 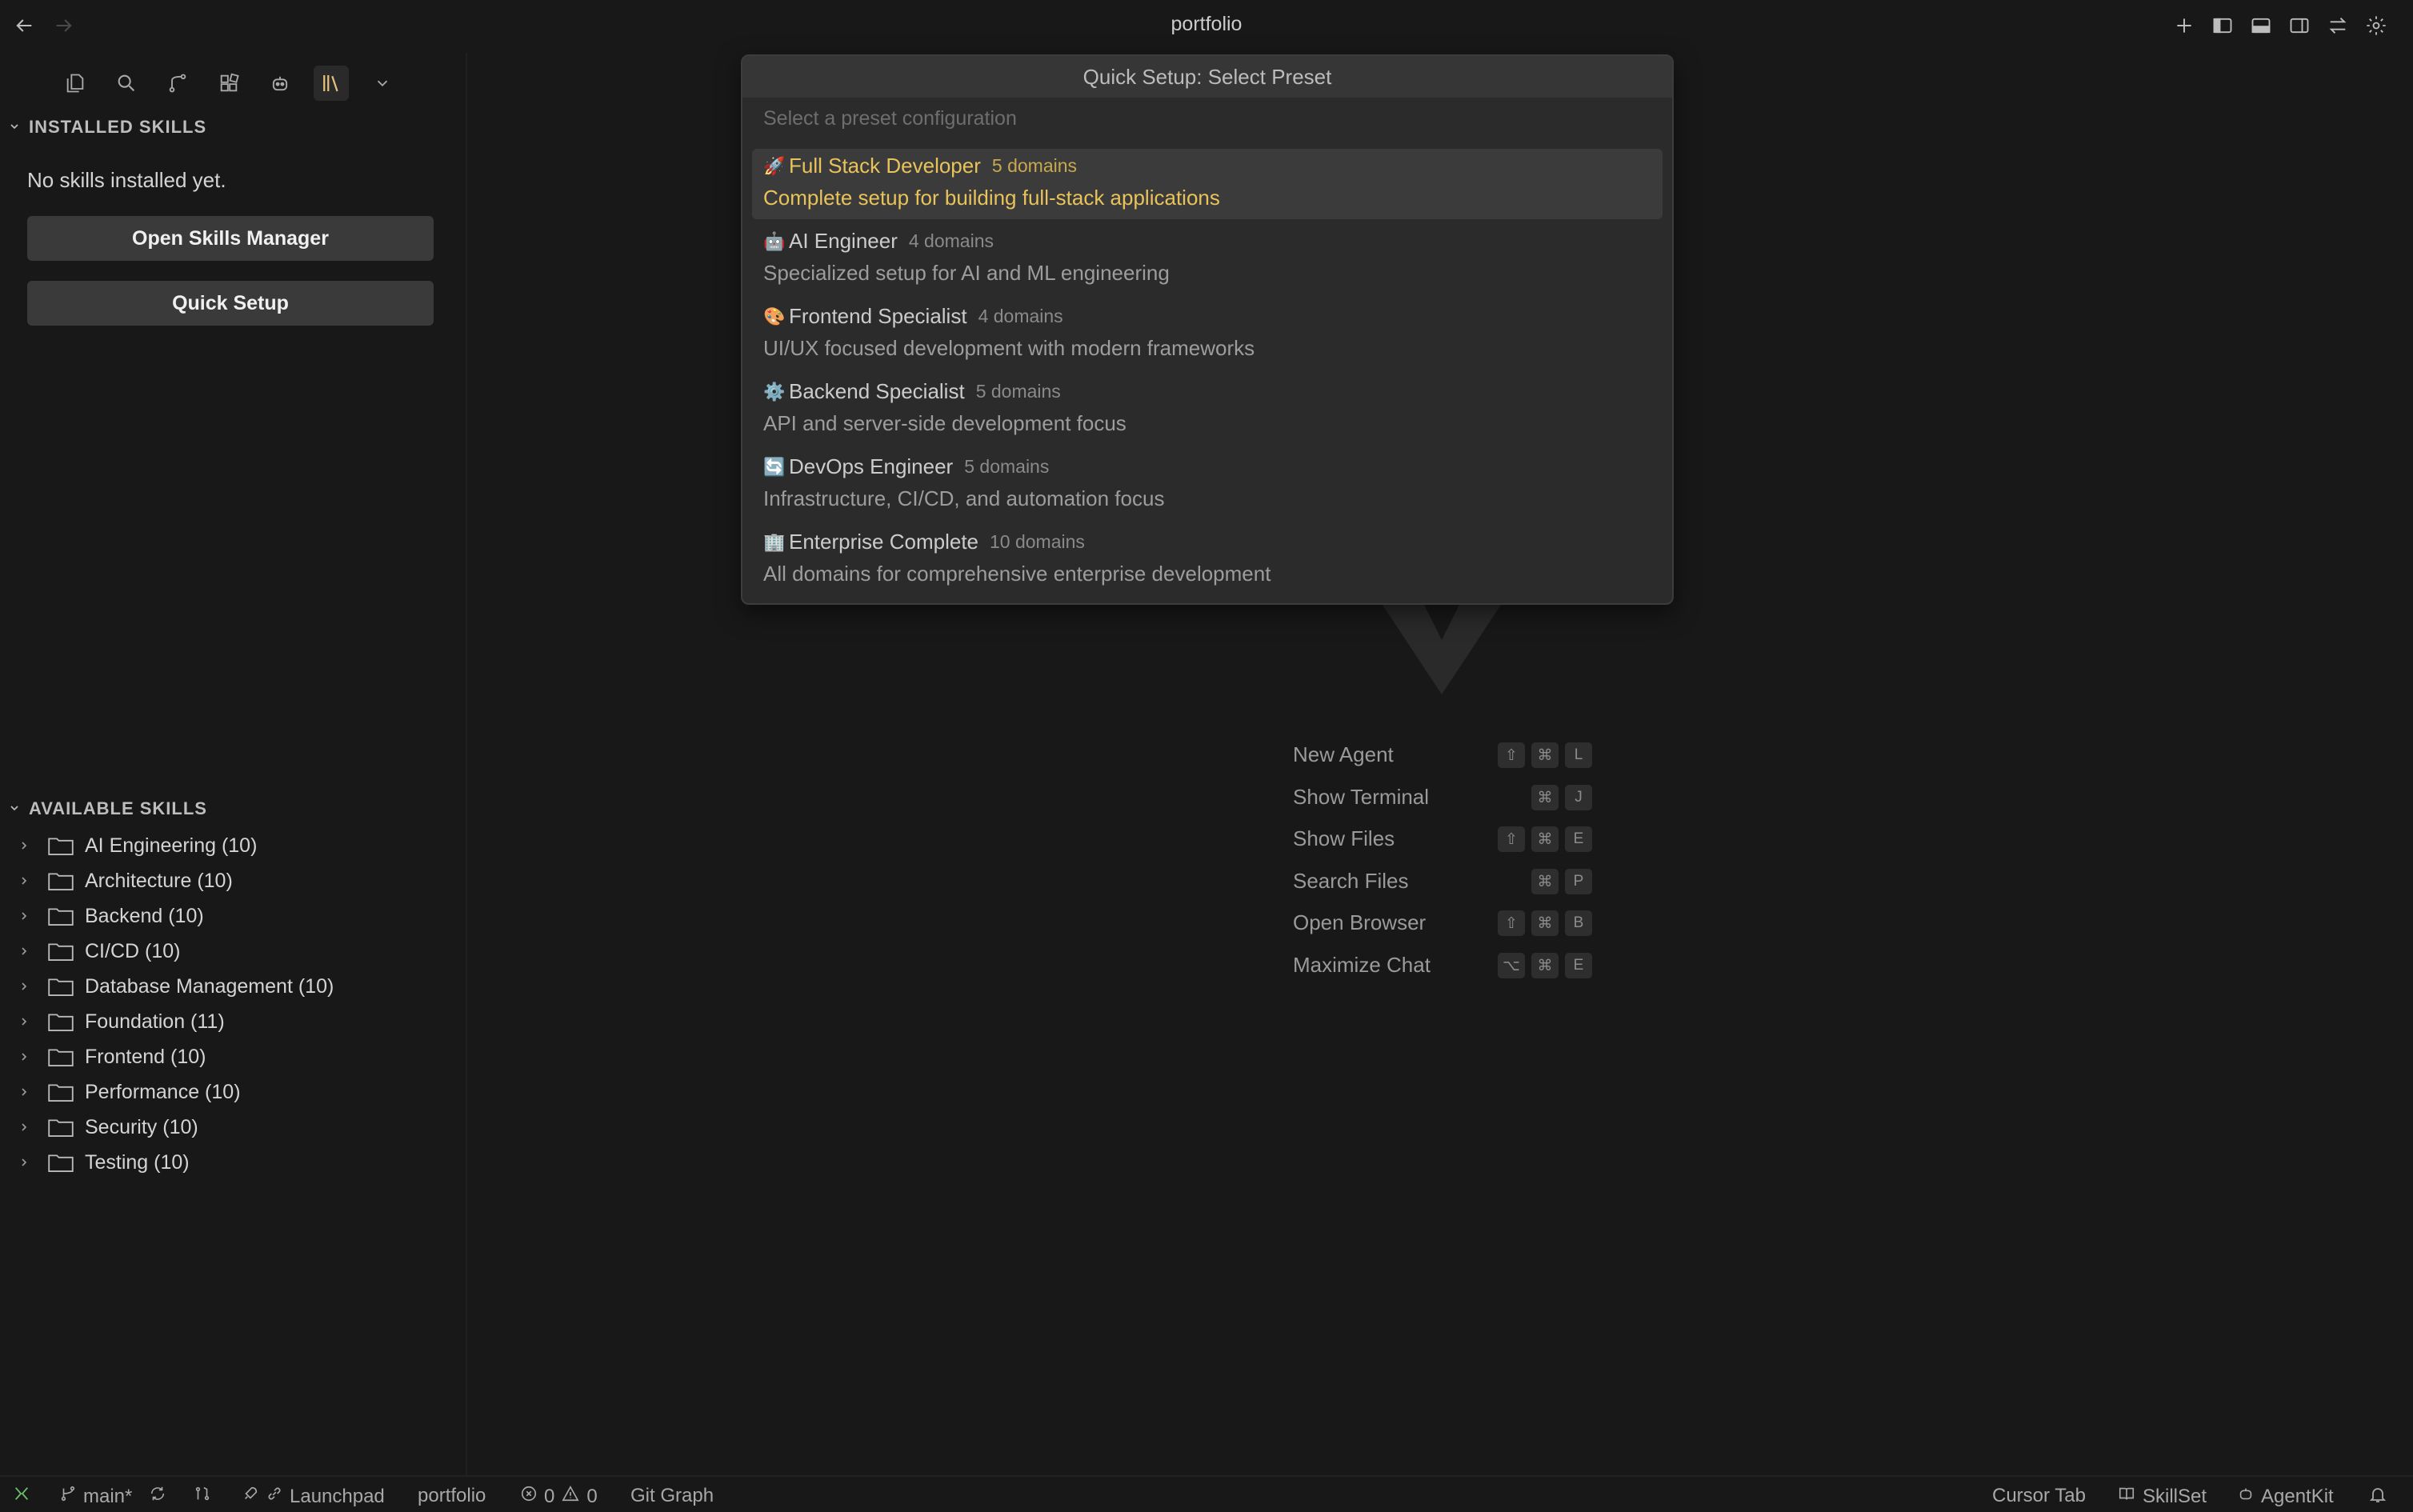 What do you see at coordinates (104, 1162) in the screenshot?
I see `tree-item-testing: Testing (10)` at bounding box center [104, 1162].